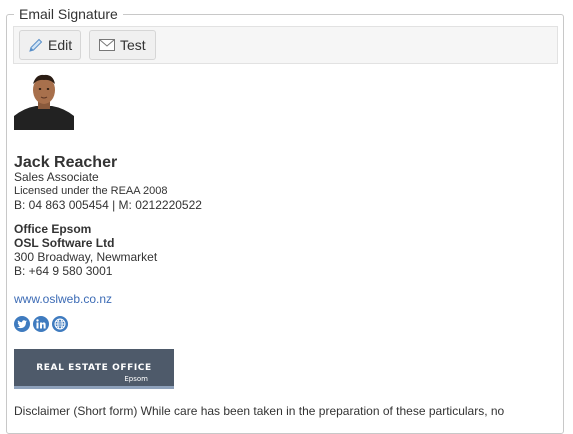  What do you see at coordinates (133, 45) in the screenshot?
I see `test-button-label: Test` at bounding box center [133, 45].